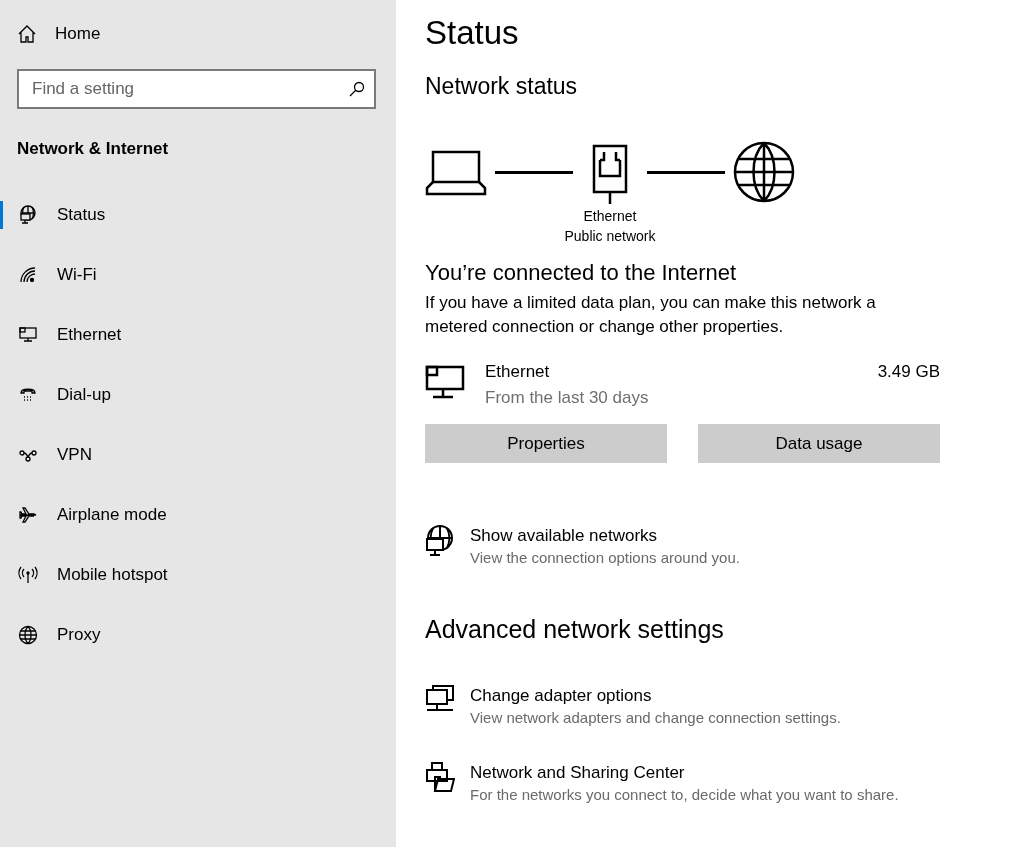  What do you see at coordinates (440, 777) in the screenshot?
I see `printer-folder-icon` at bounding box center [440, 777].